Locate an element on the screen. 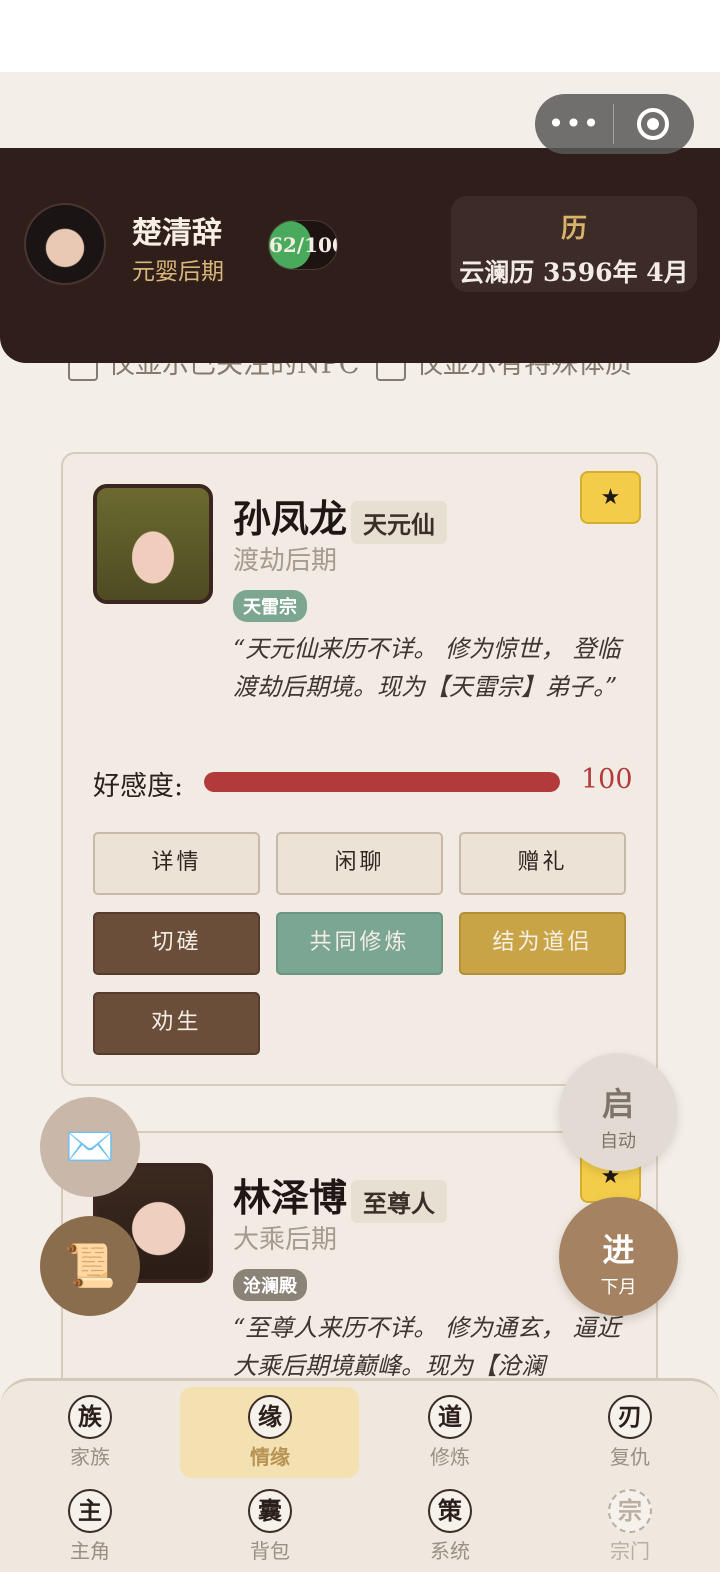 This screenshot has height=1572, width=720. npc-title-badge: 天元仙 is located at coordinates (399, 522).